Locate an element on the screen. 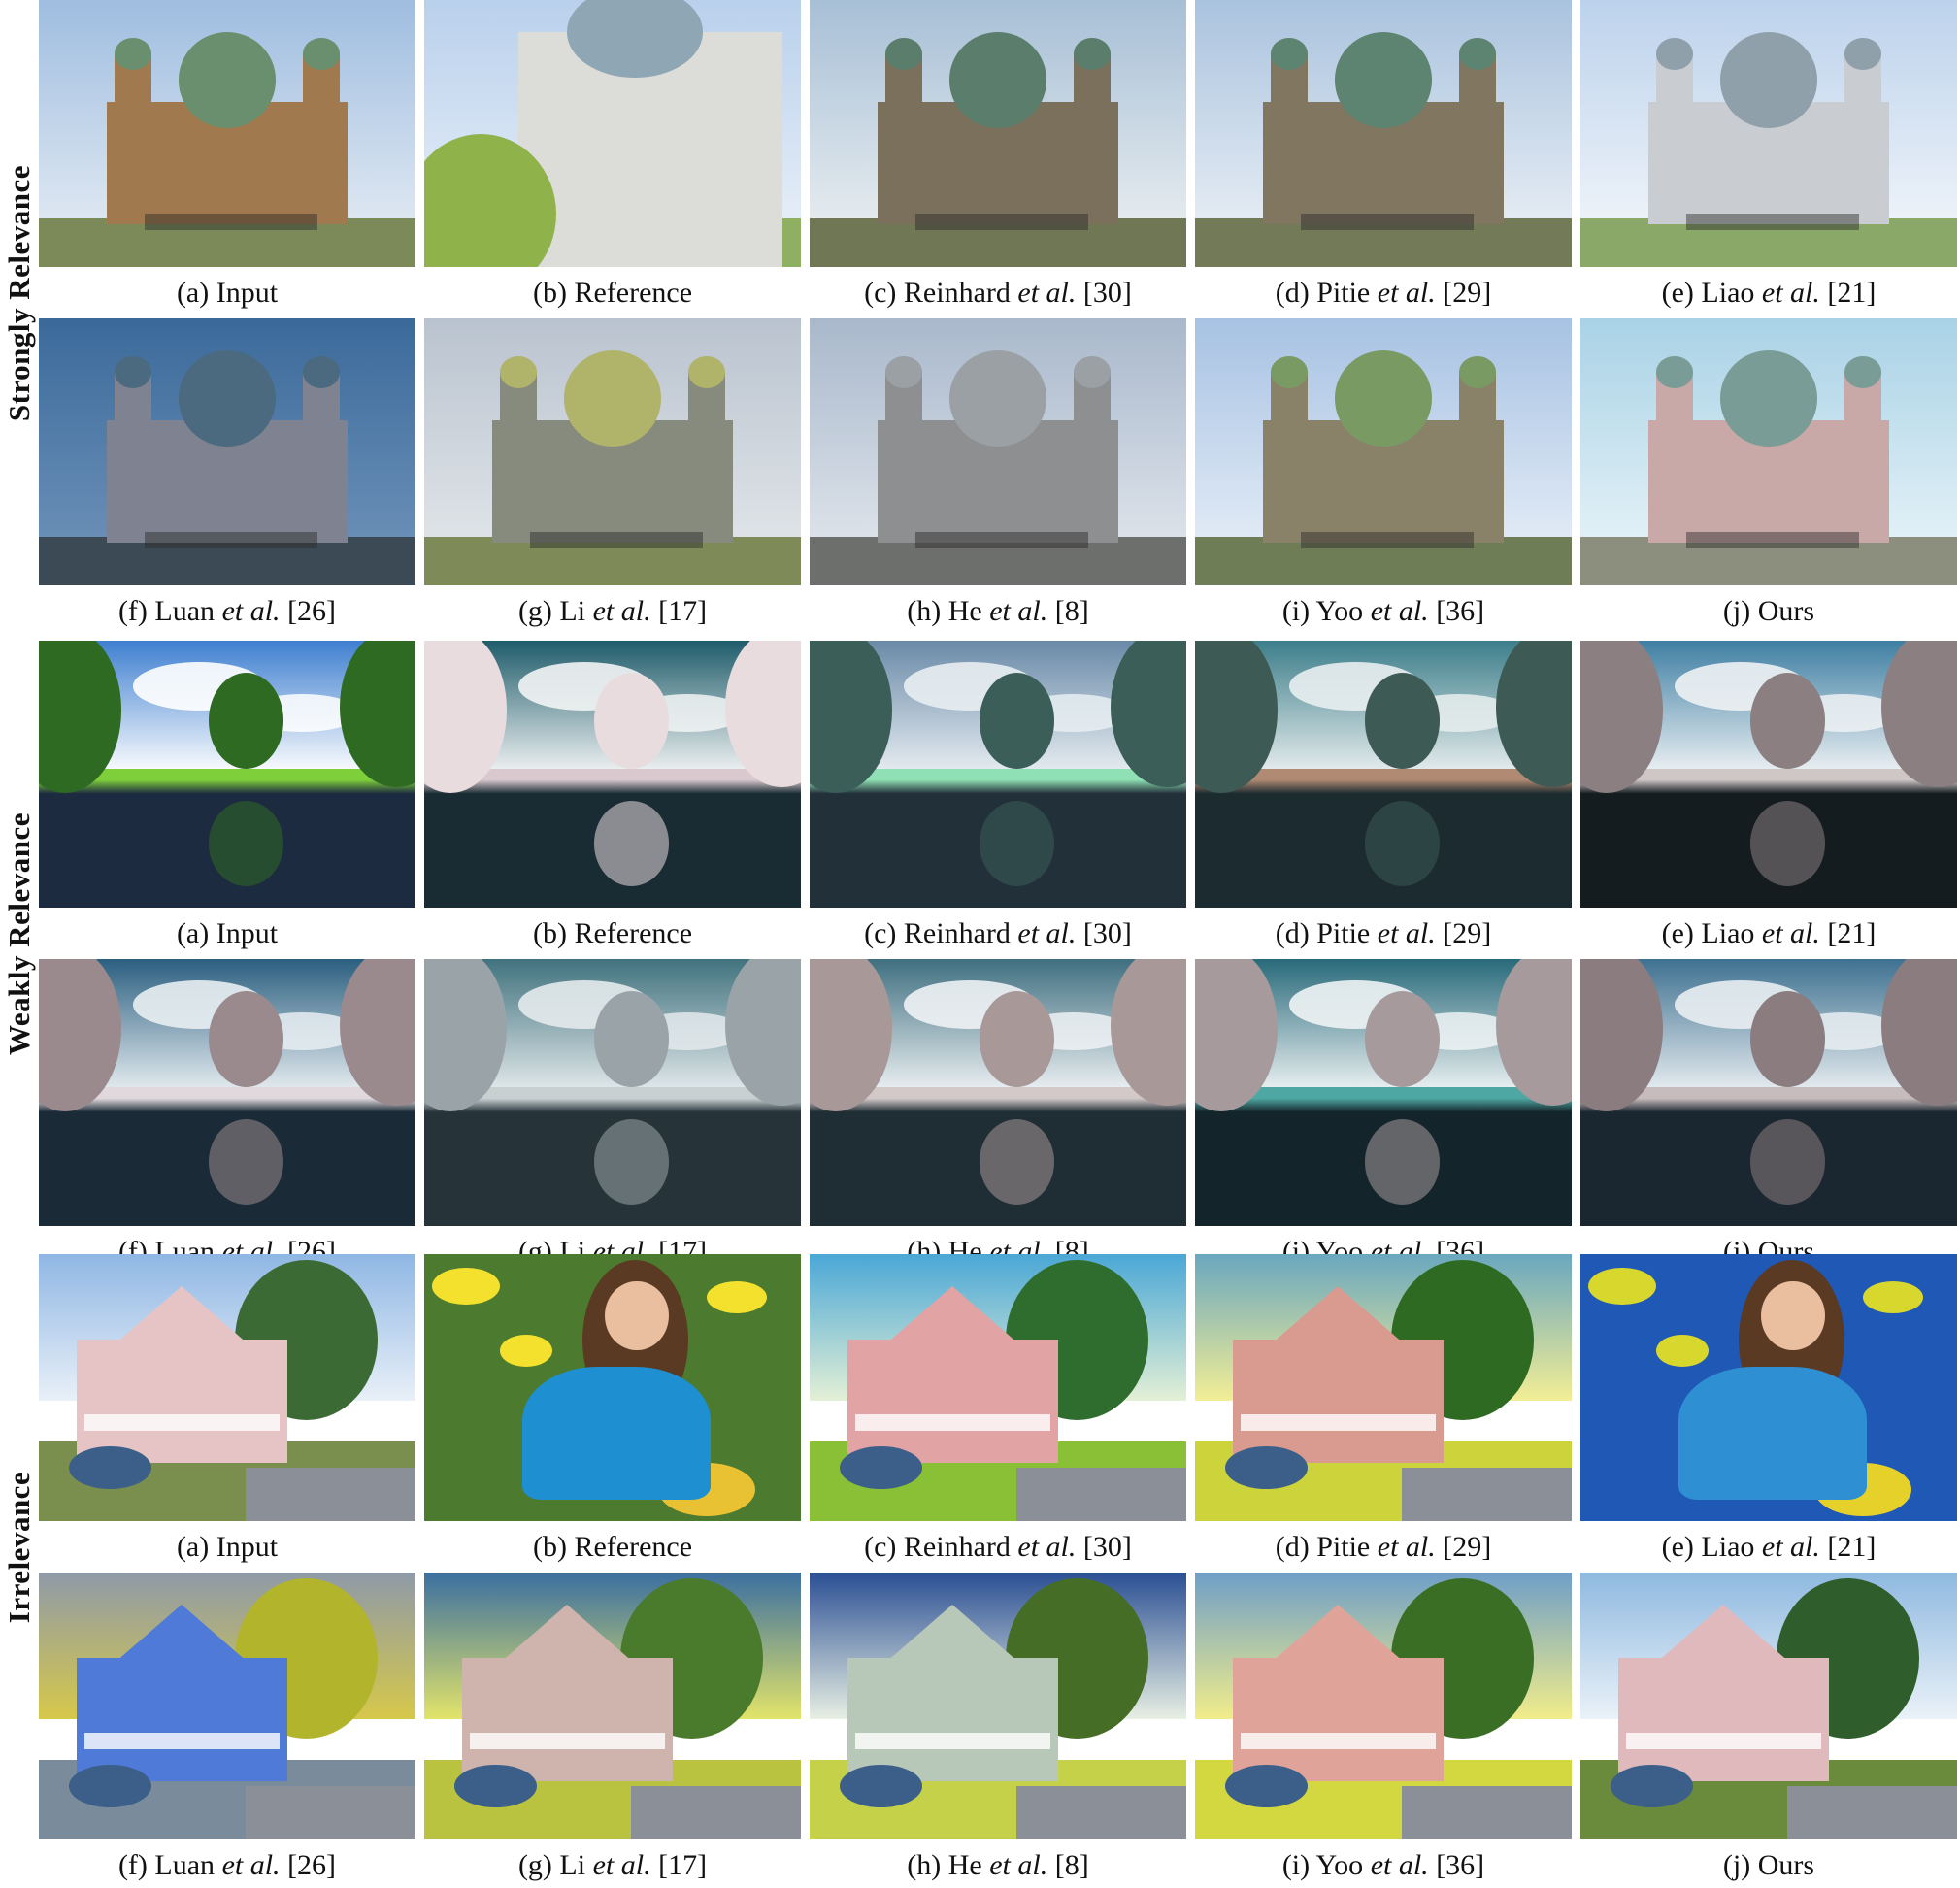  caption-prefix: (c) Reinhard is located at coordinates (941, 293).